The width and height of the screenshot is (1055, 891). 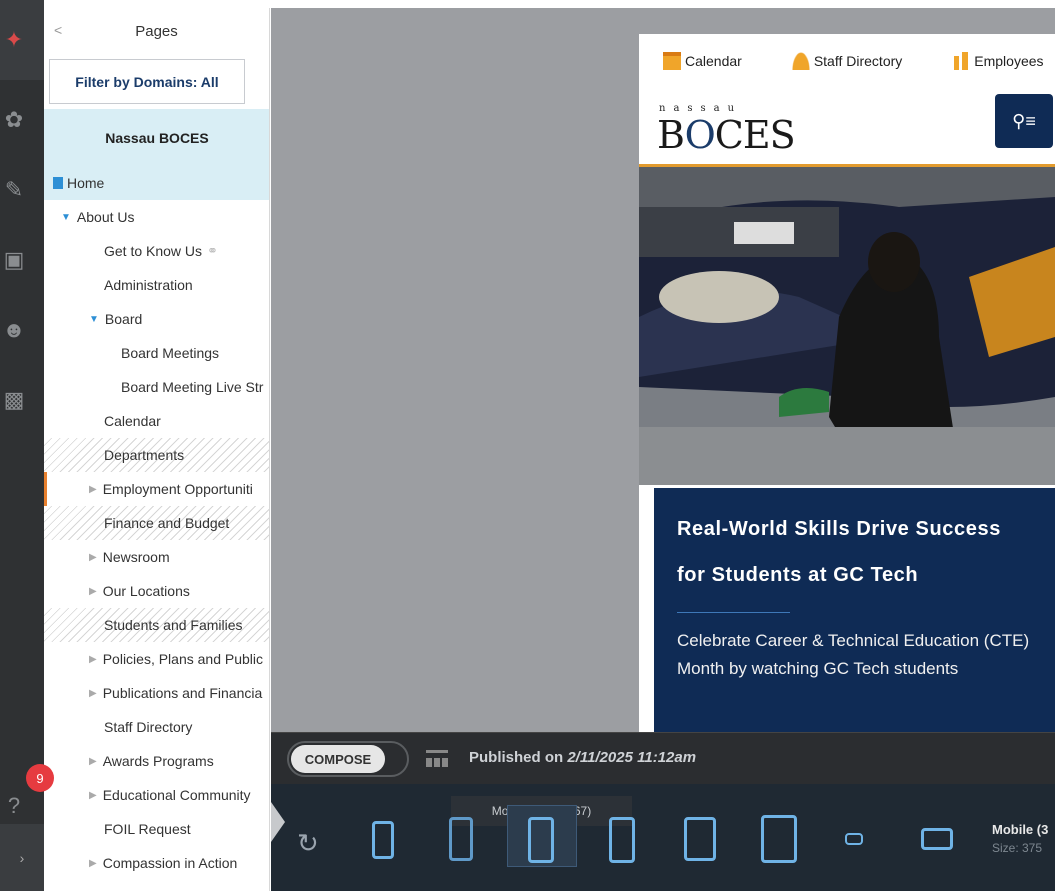 I want to click on tree-item-label: Compassion in Action, so click(x=170, y=863).